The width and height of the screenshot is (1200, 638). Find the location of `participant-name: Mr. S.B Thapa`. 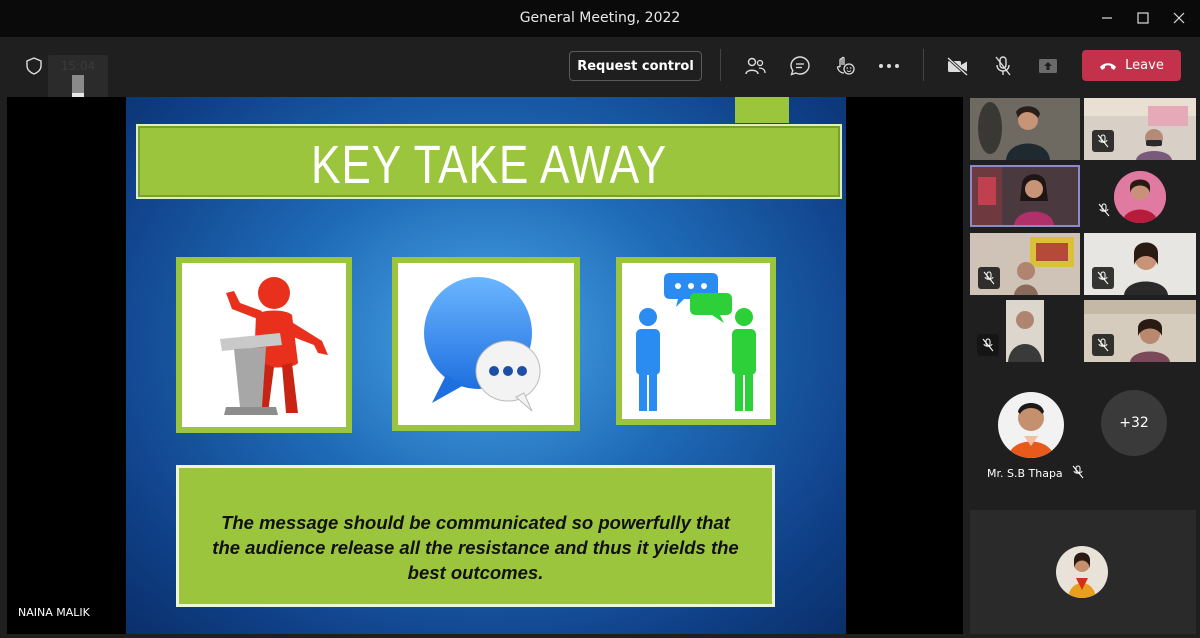

participant-name: Mr. S.B Thapa is located at coordinates (1025, 473).